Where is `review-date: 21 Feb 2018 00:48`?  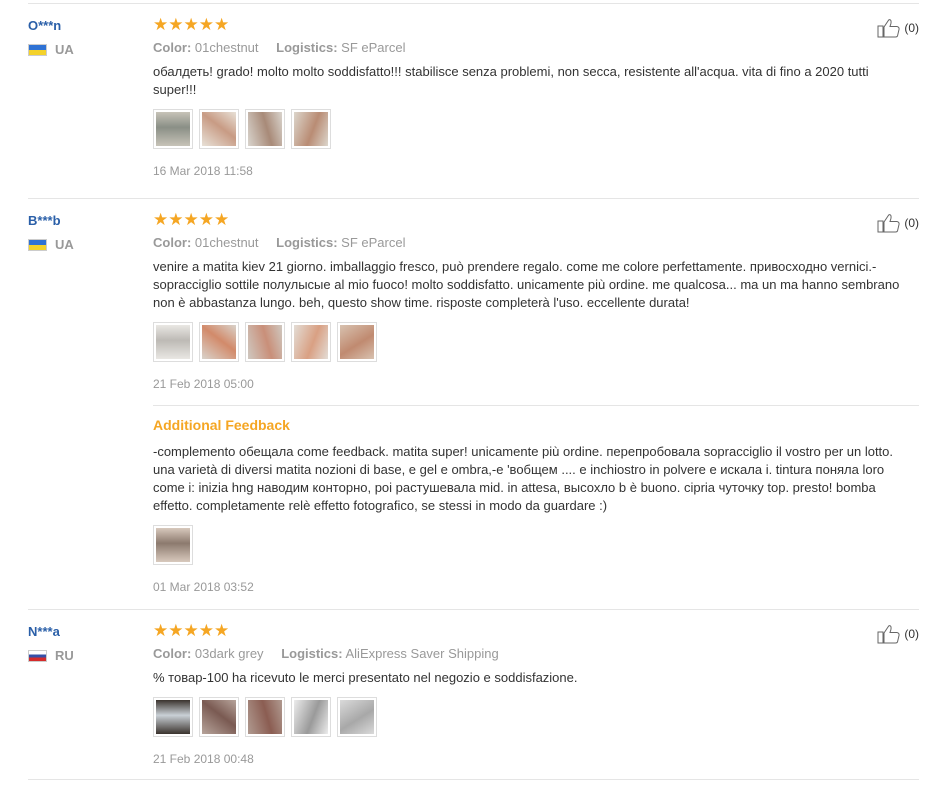 review-date: 21 Feb 2018 00:48 is located at coordinates (203, 759).